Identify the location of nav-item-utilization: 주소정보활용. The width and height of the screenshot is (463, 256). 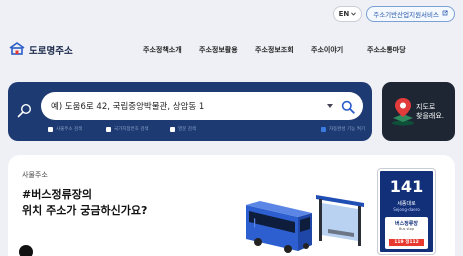
(227, 50).